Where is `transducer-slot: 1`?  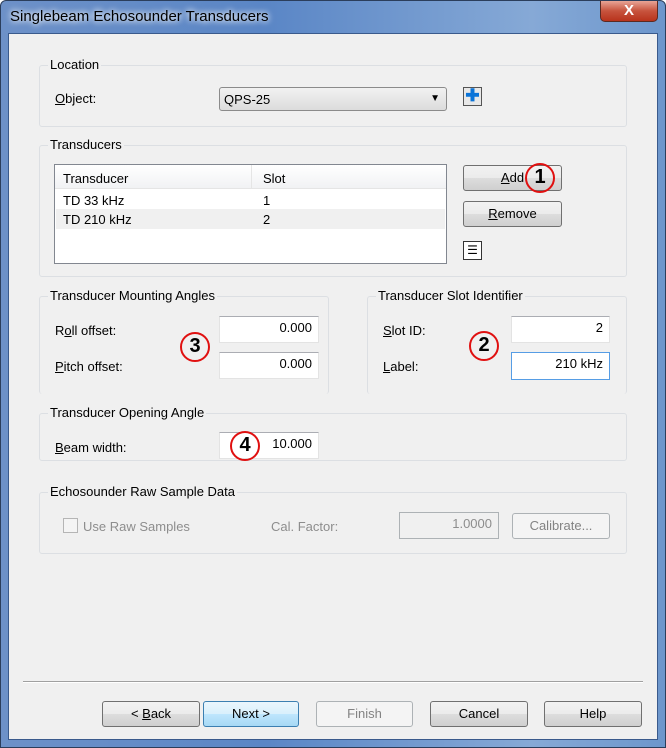
transducer-slot: 1 is located at coordinates (267, 200).